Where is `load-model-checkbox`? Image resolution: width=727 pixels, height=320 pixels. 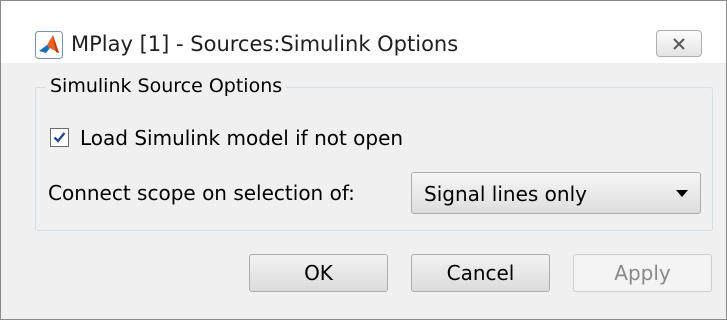
load-model-checkbox is located at coordinates (59, 137).